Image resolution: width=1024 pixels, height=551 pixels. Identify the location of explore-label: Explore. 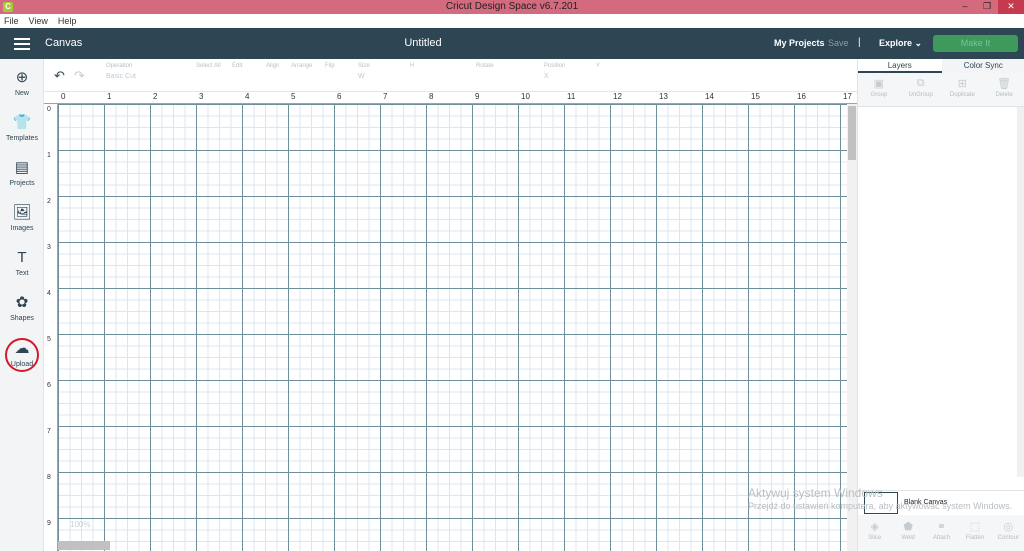
(896, 43).